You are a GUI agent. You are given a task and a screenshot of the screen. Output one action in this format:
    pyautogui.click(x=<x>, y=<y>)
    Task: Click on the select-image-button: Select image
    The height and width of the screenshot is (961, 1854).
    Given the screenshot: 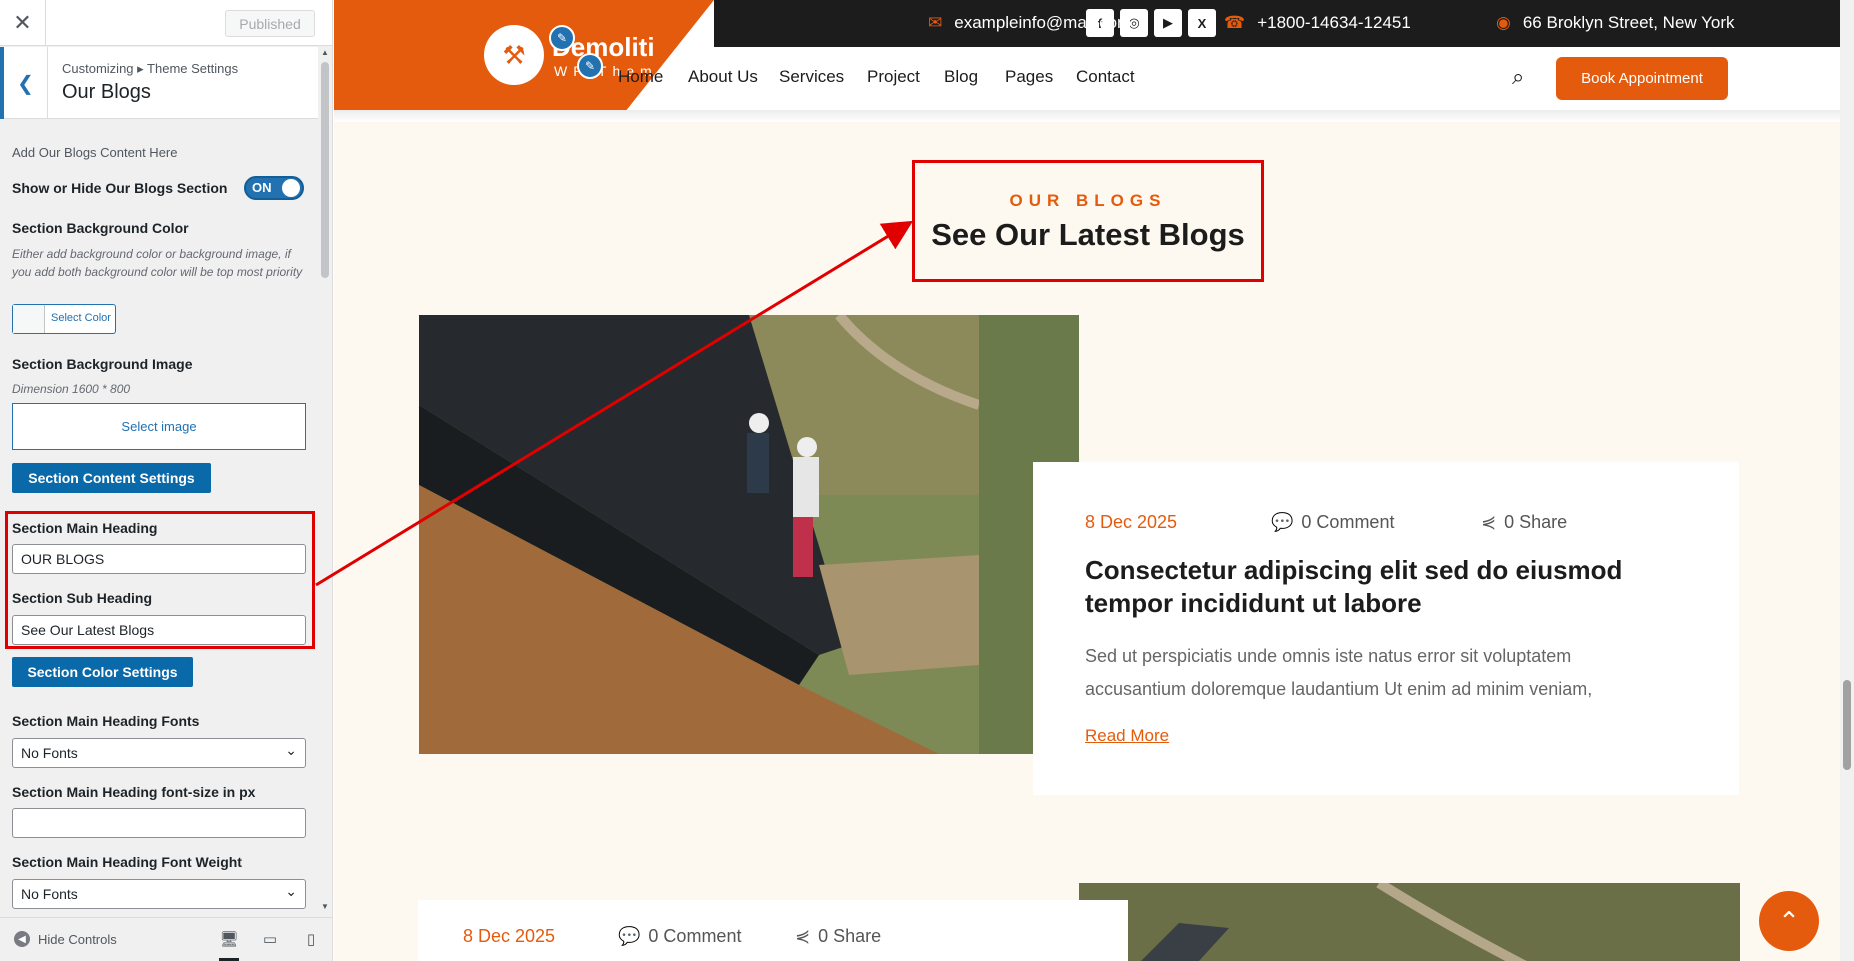 What is the action you would take?
    pyautogui.click(x=159, y=426)
    